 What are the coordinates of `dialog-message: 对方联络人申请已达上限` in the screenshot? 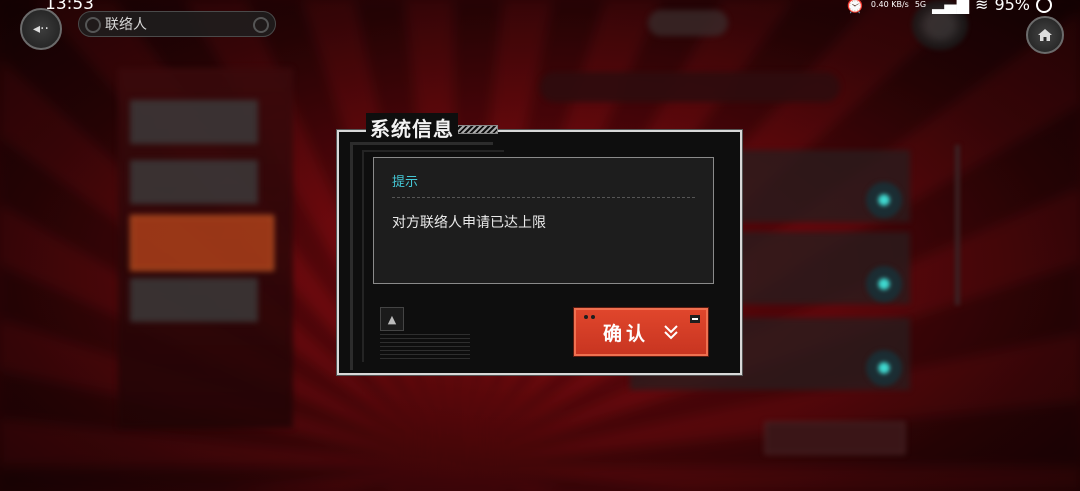 It's located at (469, 223).